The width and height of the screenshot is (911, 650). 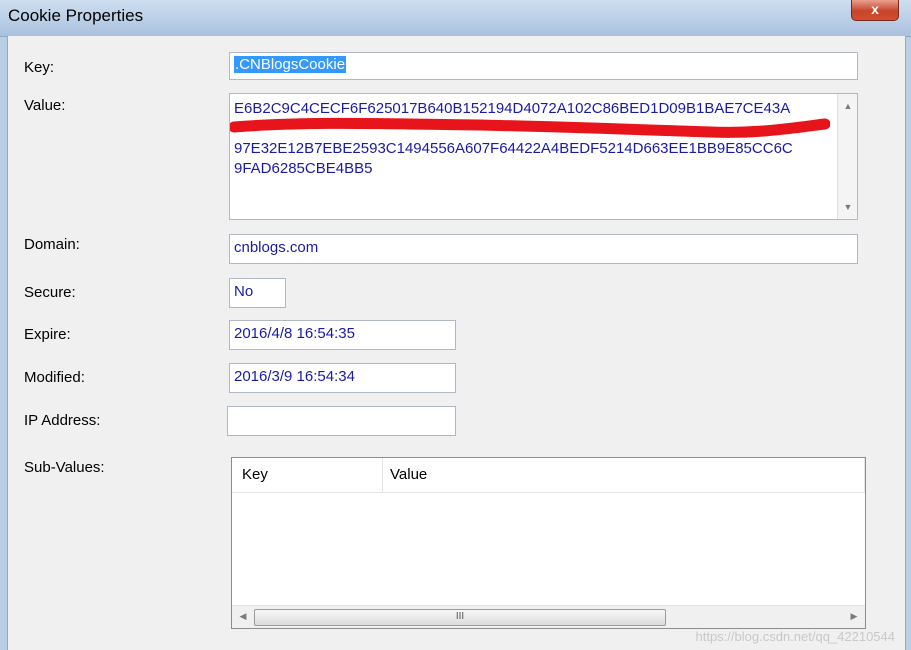 What do you see at coordinates (455, 18) in the screenshot?
I see `title-bar: Cookie Properties x` at bounding box center [455, 18].